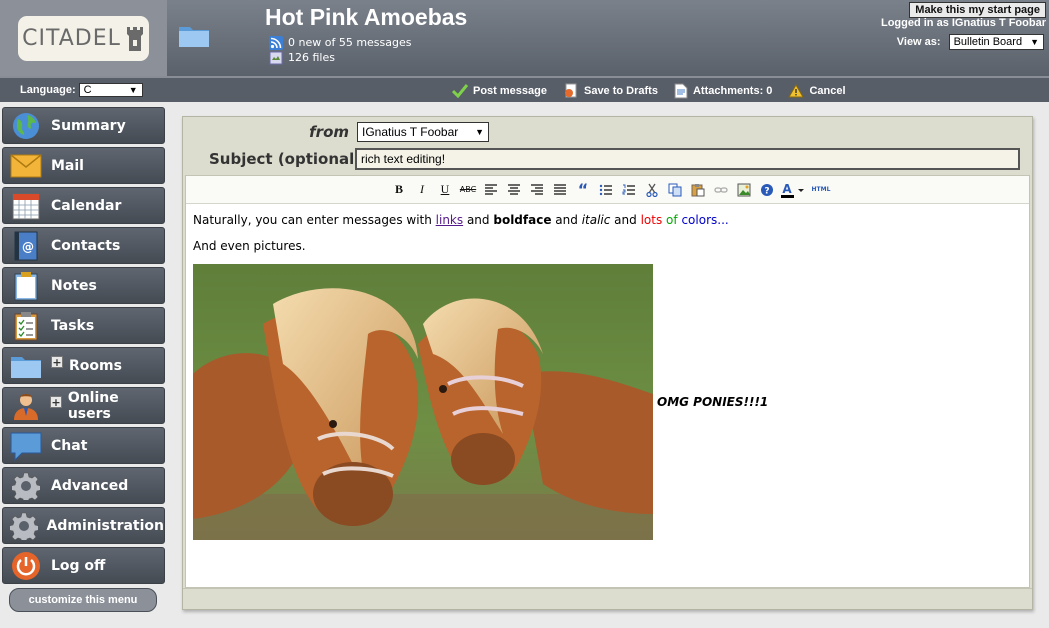 The image size is (1049, 628). Describe the element at coordinates (110, 90) in the screenshot. I see `language-select: C ▼` at that location.